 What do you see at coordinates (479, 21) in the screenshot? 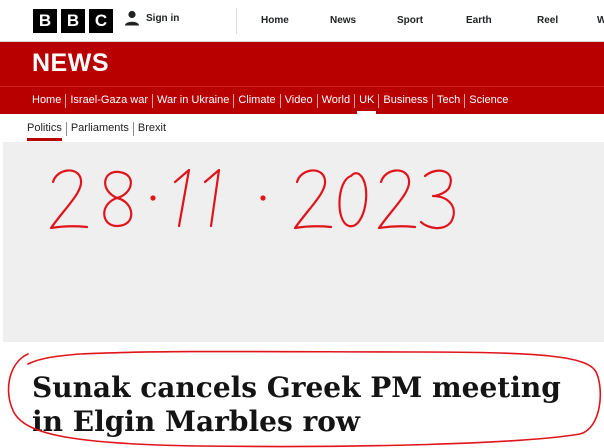
I see `topnav-earth: Earth` at bounding box center [479, 21].